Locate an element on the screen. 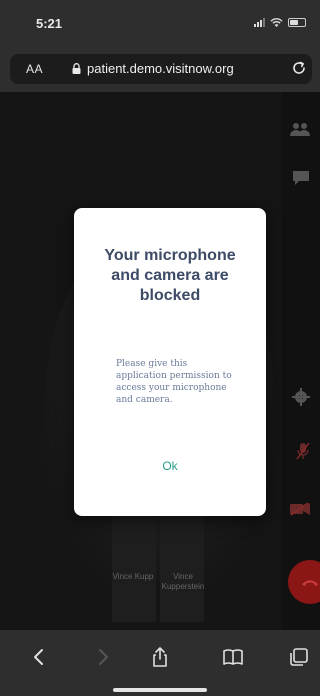  participant-name: Vince Kupp is located at coordinates (133, 576).